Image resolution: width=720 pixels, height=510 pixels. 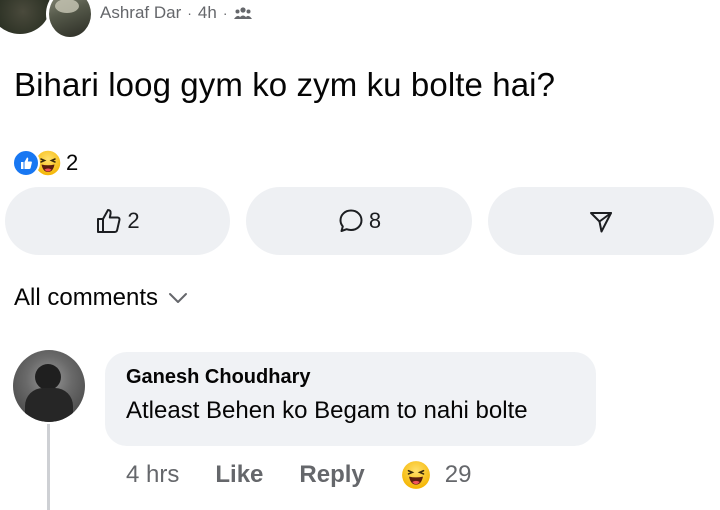 I want to click on audience-group-icon, so click(x=242, y=13).